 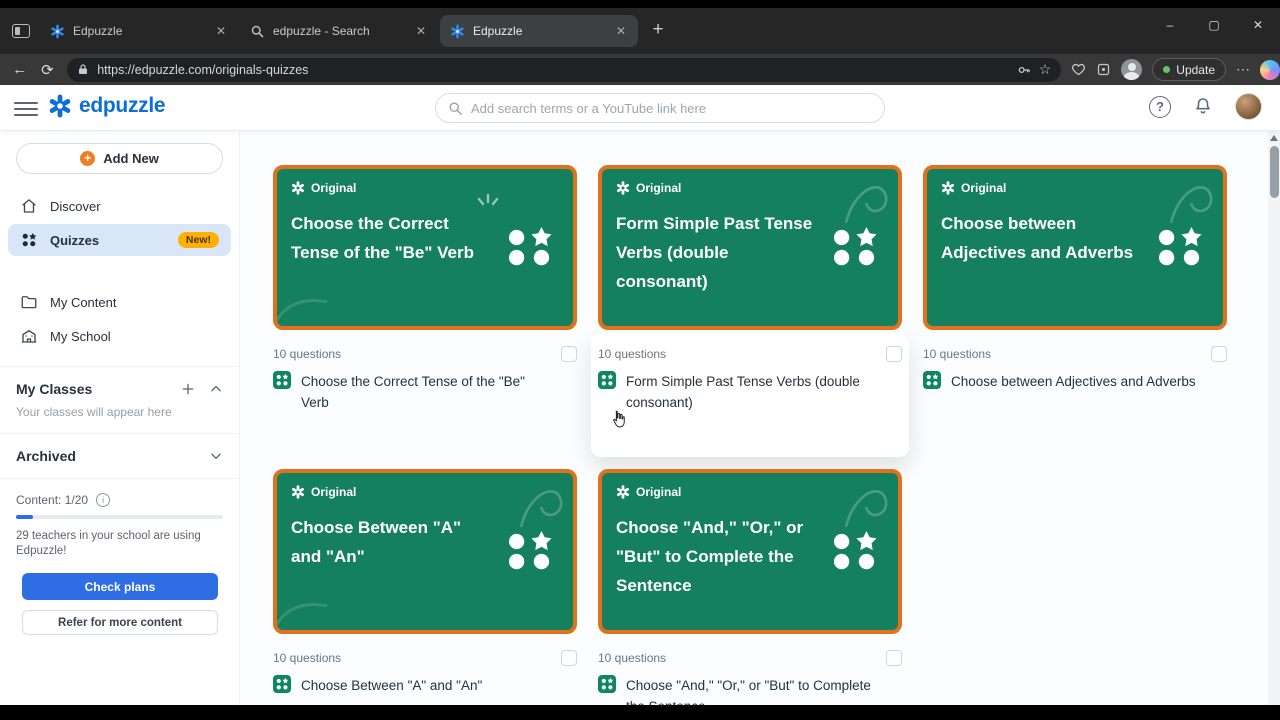 What do you see at coordinates (119, 456) in the screenshot?
I see `archived-section: Archived` at bounding box center [119, 456].